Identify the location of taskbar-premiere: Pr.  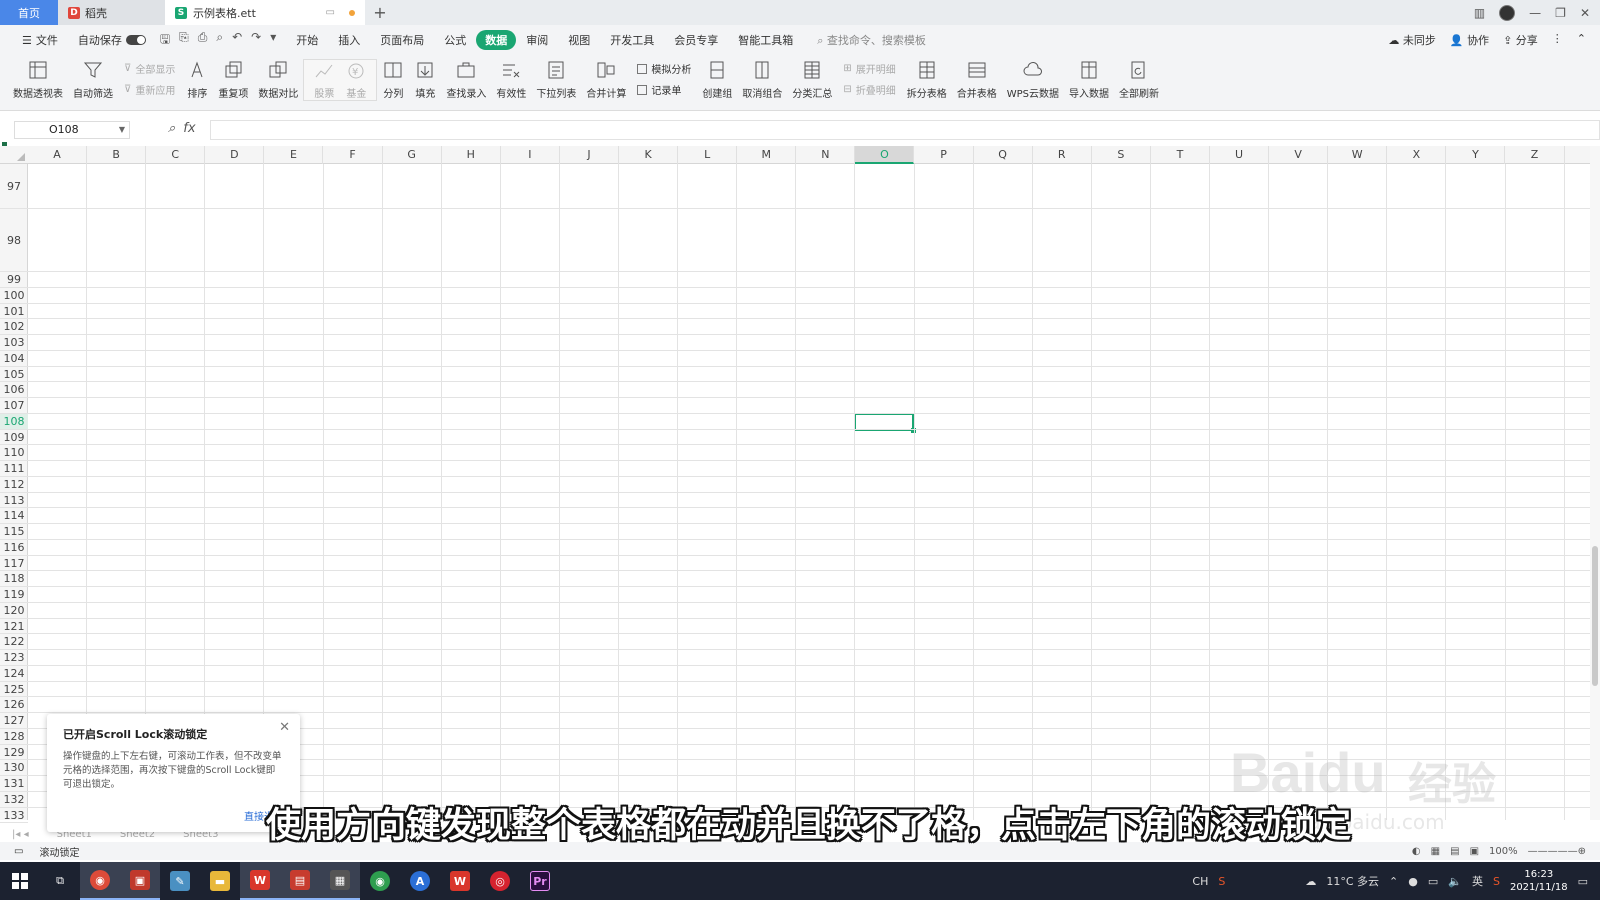
(540, 881).